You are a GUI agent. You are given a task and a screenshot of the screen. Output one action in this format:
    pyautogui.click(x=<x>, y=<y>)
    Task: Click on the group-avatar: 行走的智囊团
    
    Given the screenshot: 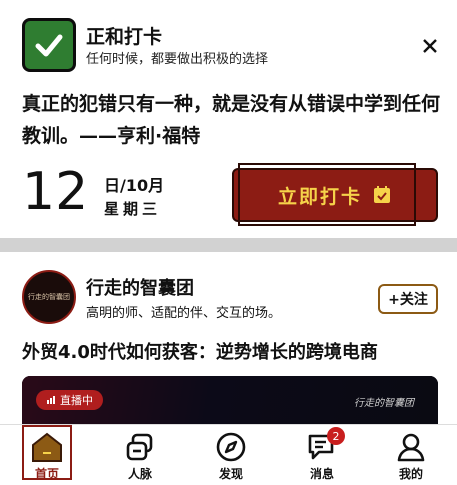 What is the action you would take?
    pyautogui.click(x=49, y=297)
    